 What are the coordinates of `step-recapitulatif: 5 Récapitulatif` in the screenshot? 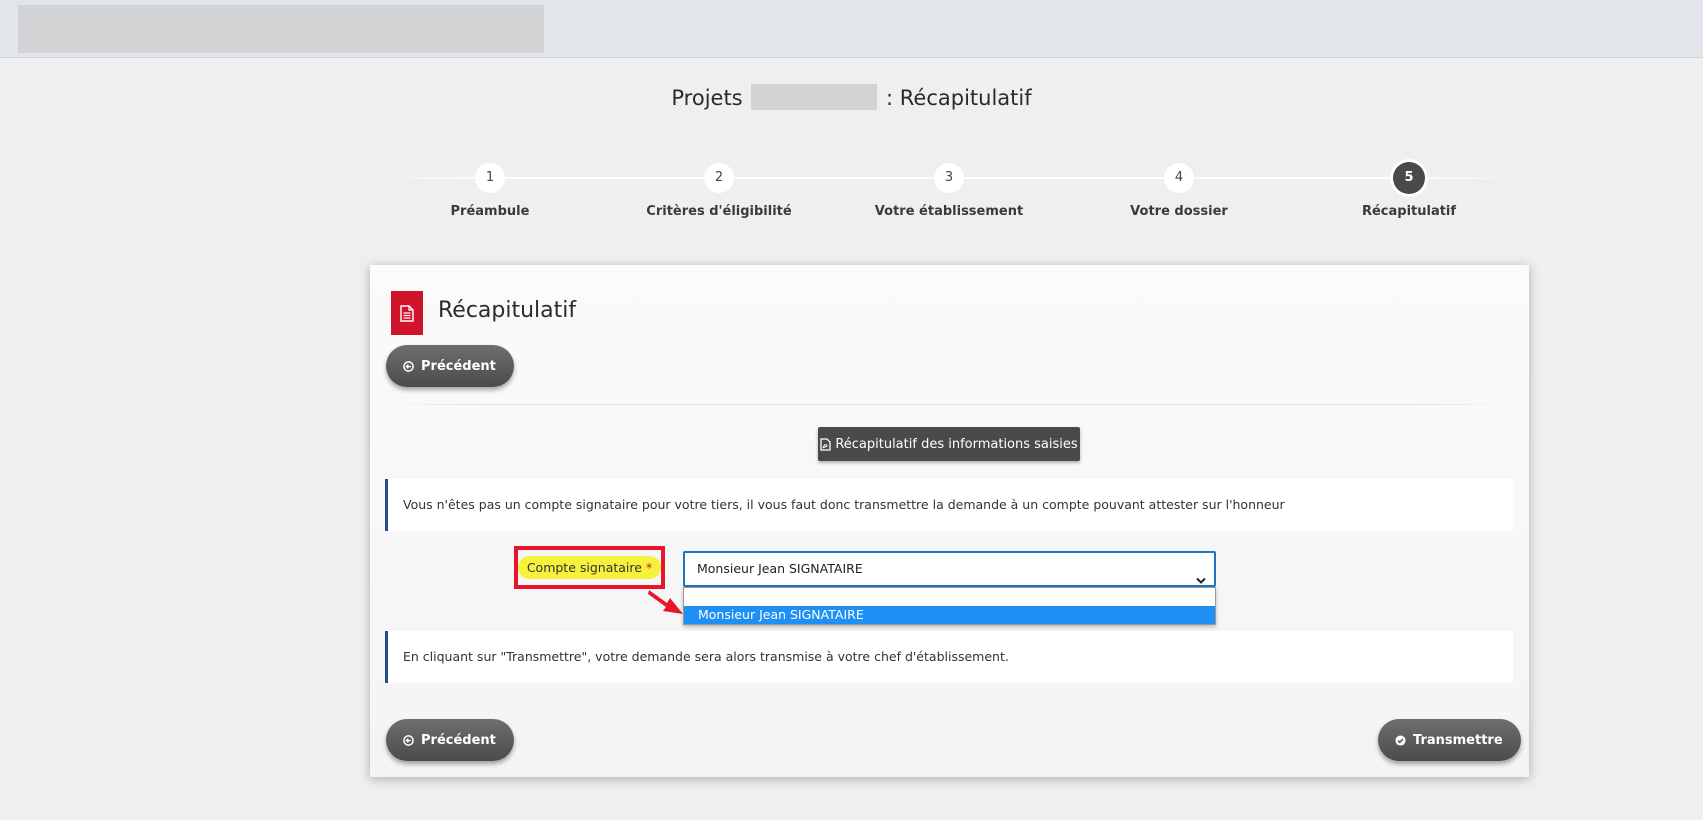 It's located at (1409, 190).